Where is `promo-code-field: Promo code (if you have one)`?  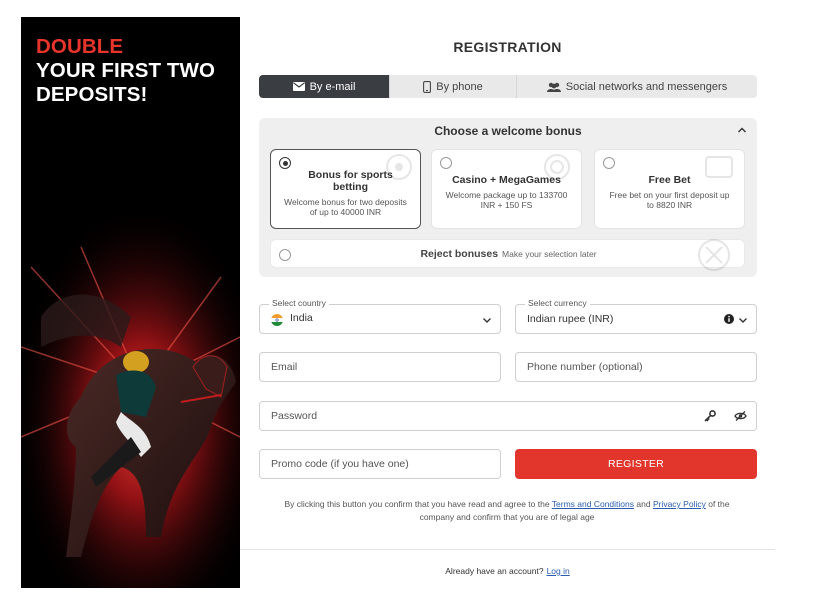 promo-code-field: Promo code (if you have one) is located at coordinates (380, 464).